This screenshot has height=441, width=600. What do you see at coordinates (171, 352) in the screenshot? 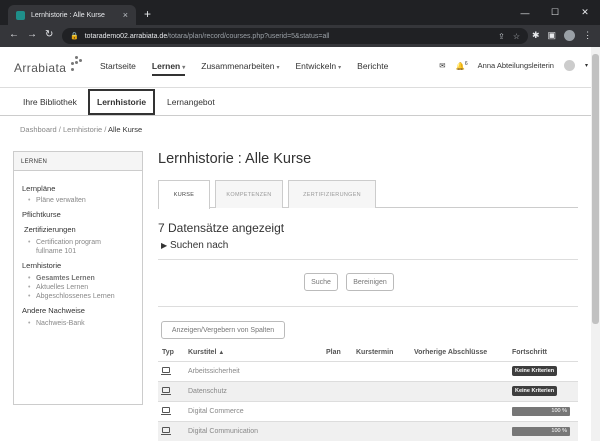
I see `col-typ: Typ` at bounding box center [171, 352].